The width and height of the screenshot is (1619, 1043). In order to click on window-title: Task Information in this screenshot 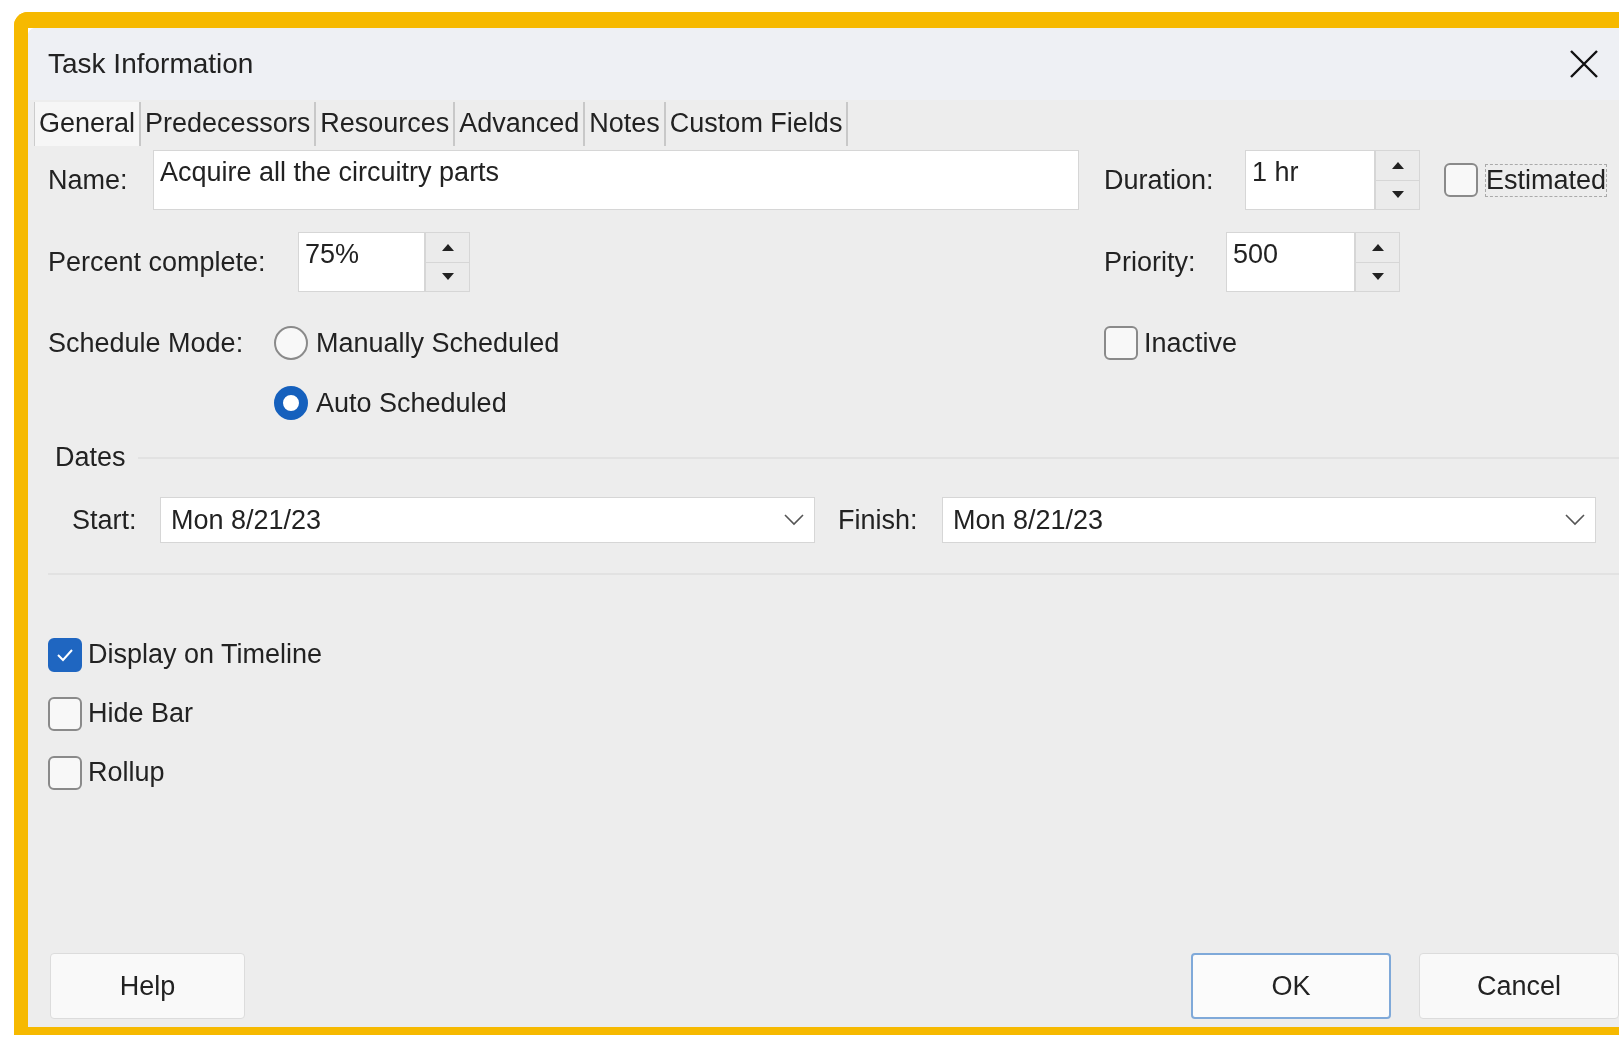, I will do `click(151, 64)`.